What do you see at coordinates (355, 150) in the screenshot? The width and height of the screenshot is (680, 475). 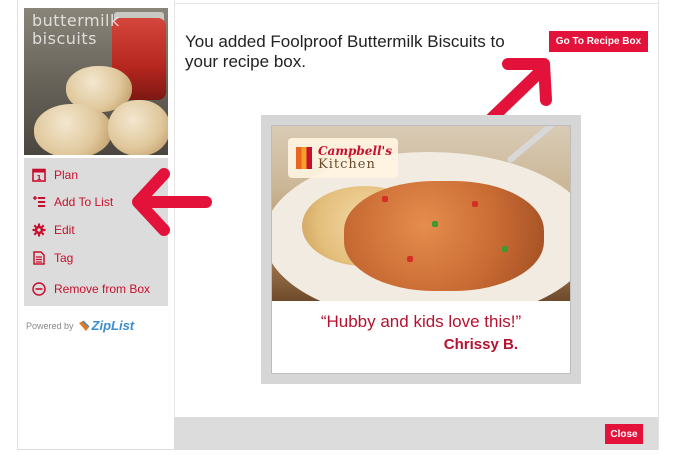 I see `ad-brand: Campbell's` at bounding box center [355, 150].